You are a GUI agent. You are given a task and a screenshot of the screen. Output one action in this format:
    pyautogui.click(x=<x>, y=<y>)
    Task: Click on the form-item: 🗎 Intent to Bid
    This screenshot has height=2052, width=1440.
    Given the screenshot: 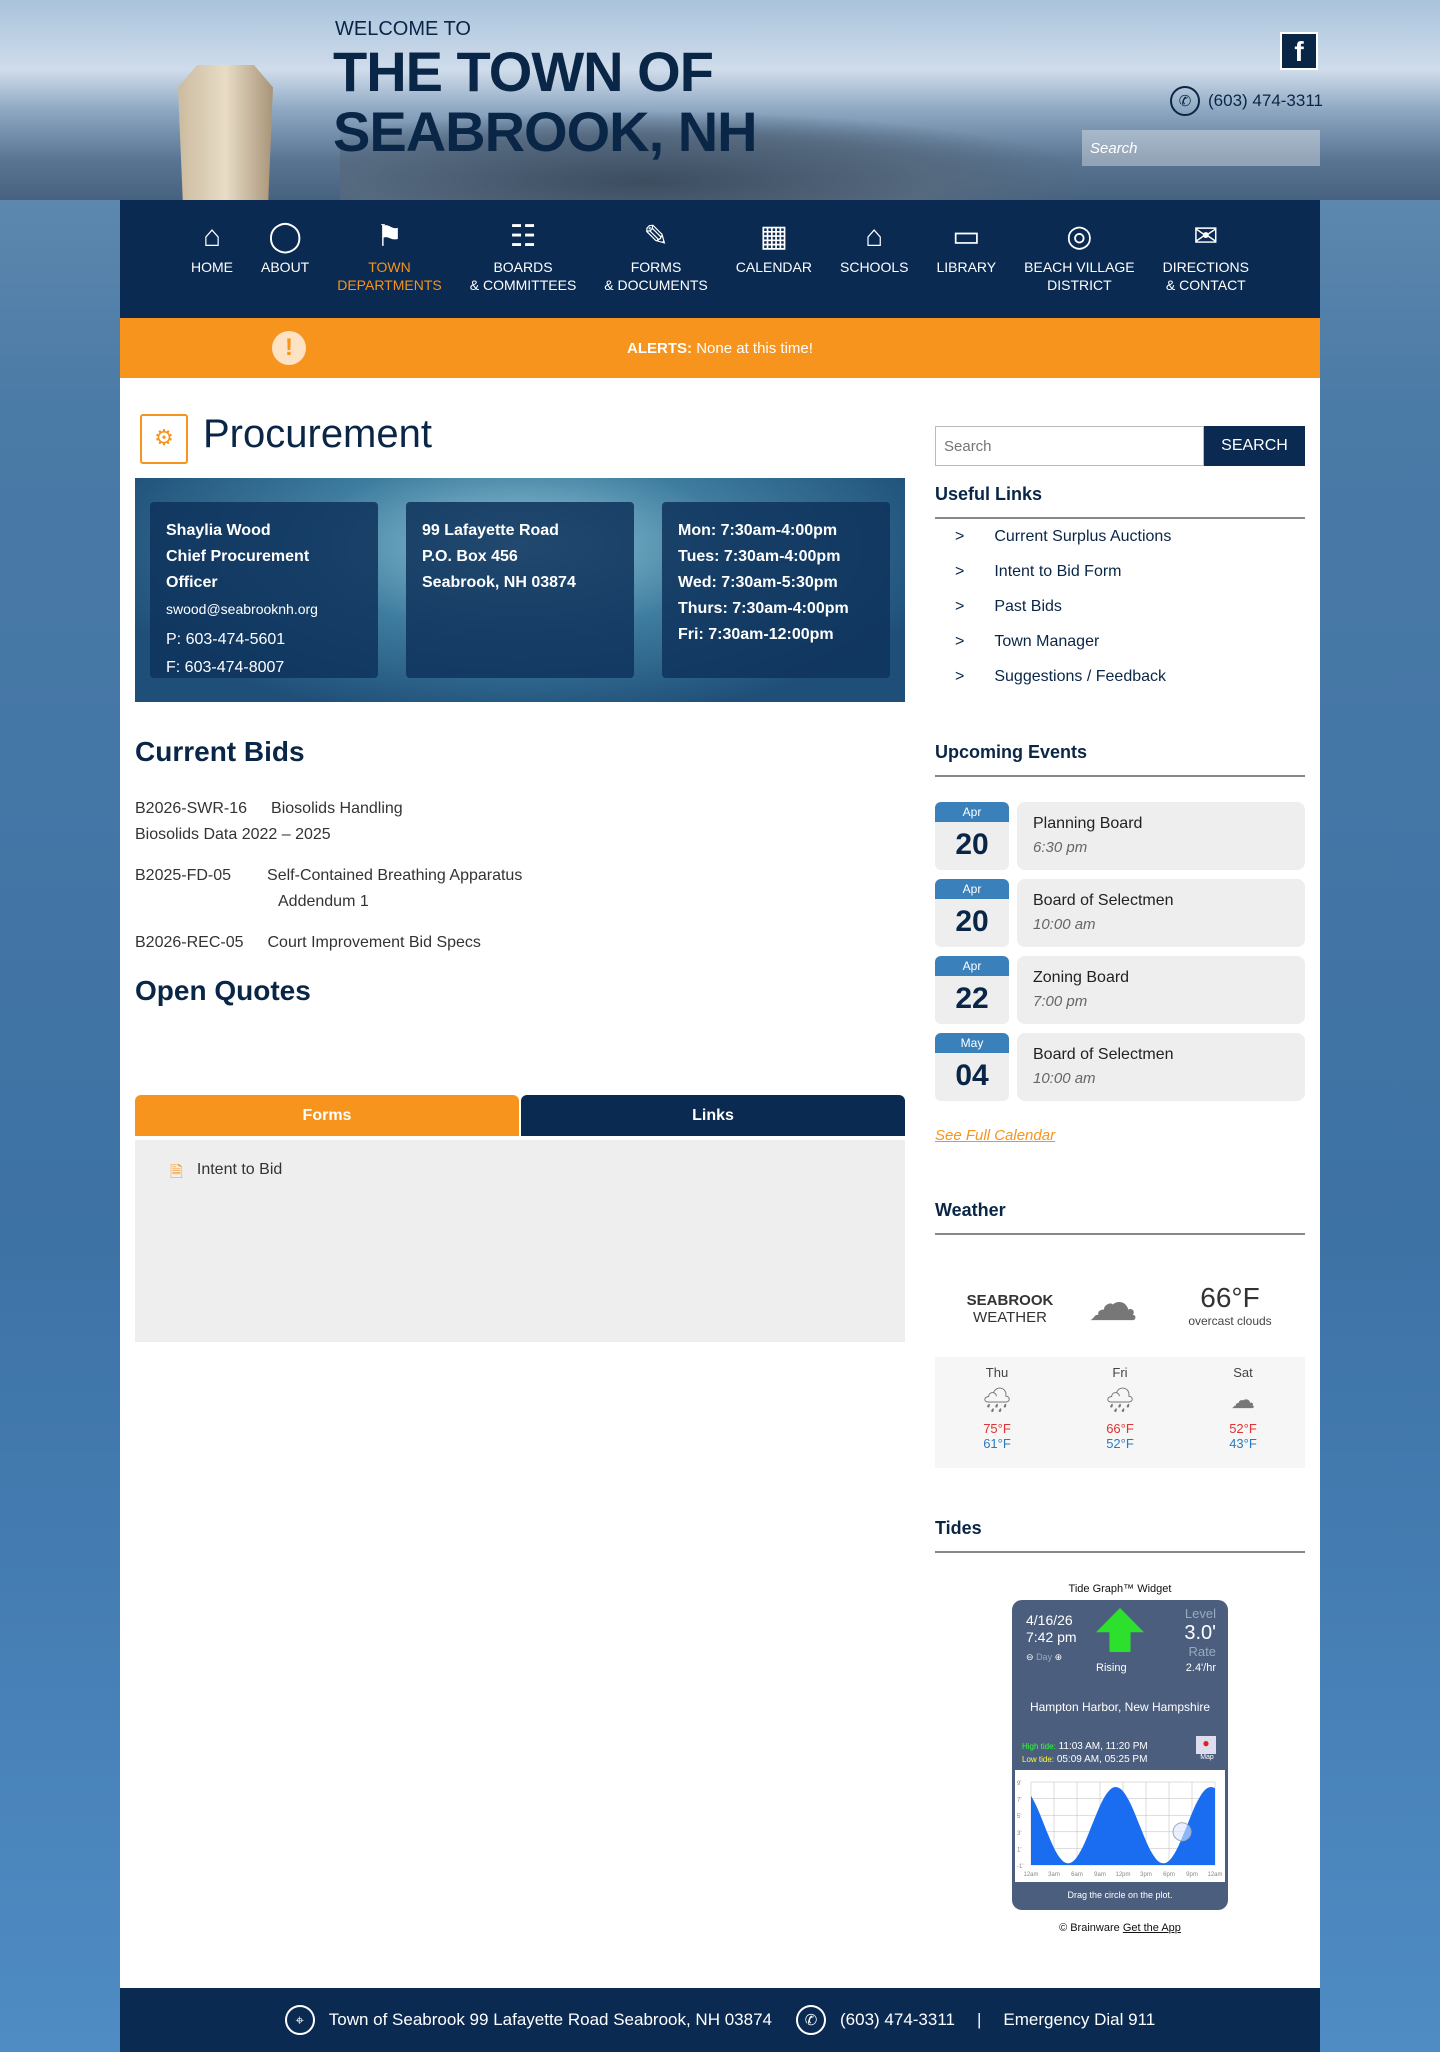 What is the action you would take?
    pyautogui.click(x=226, y=1174)
    